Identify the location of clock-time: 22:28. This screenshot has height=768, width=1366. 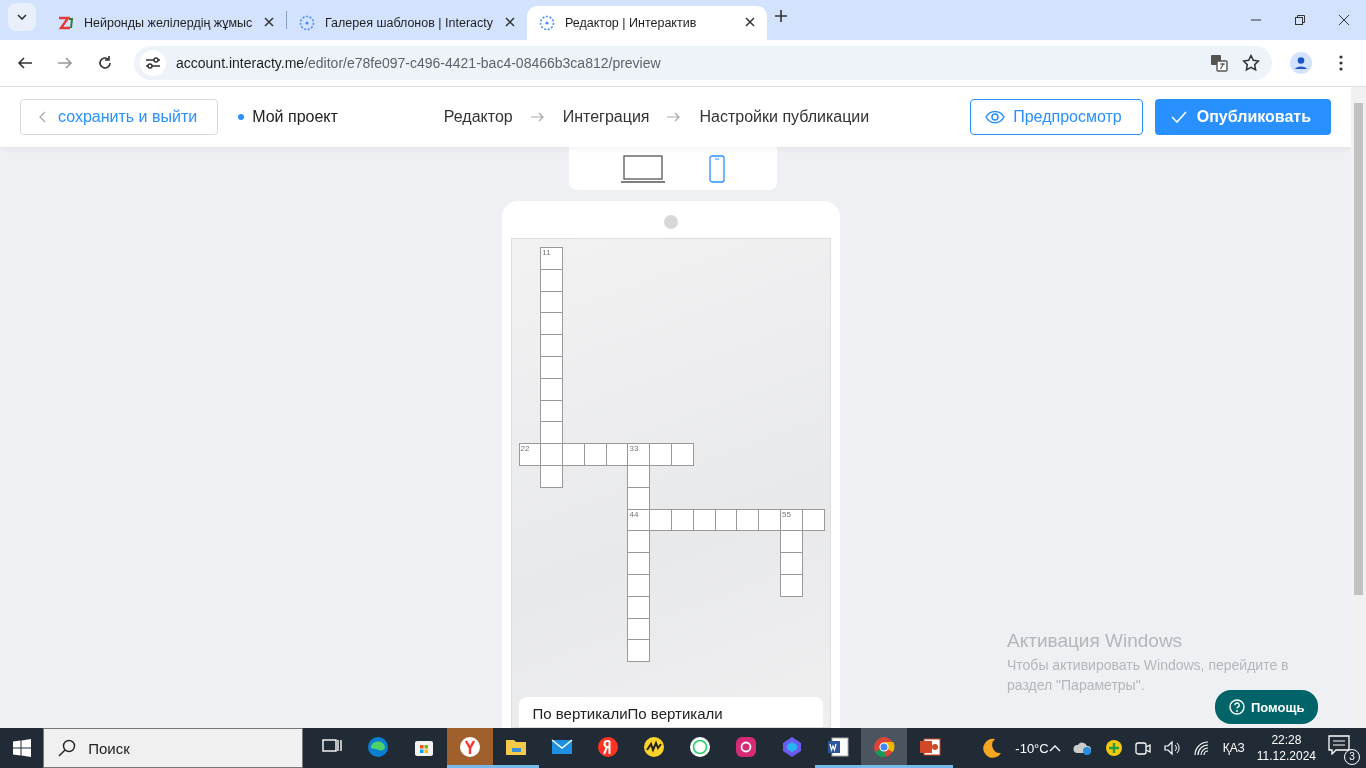
(1286, 740).